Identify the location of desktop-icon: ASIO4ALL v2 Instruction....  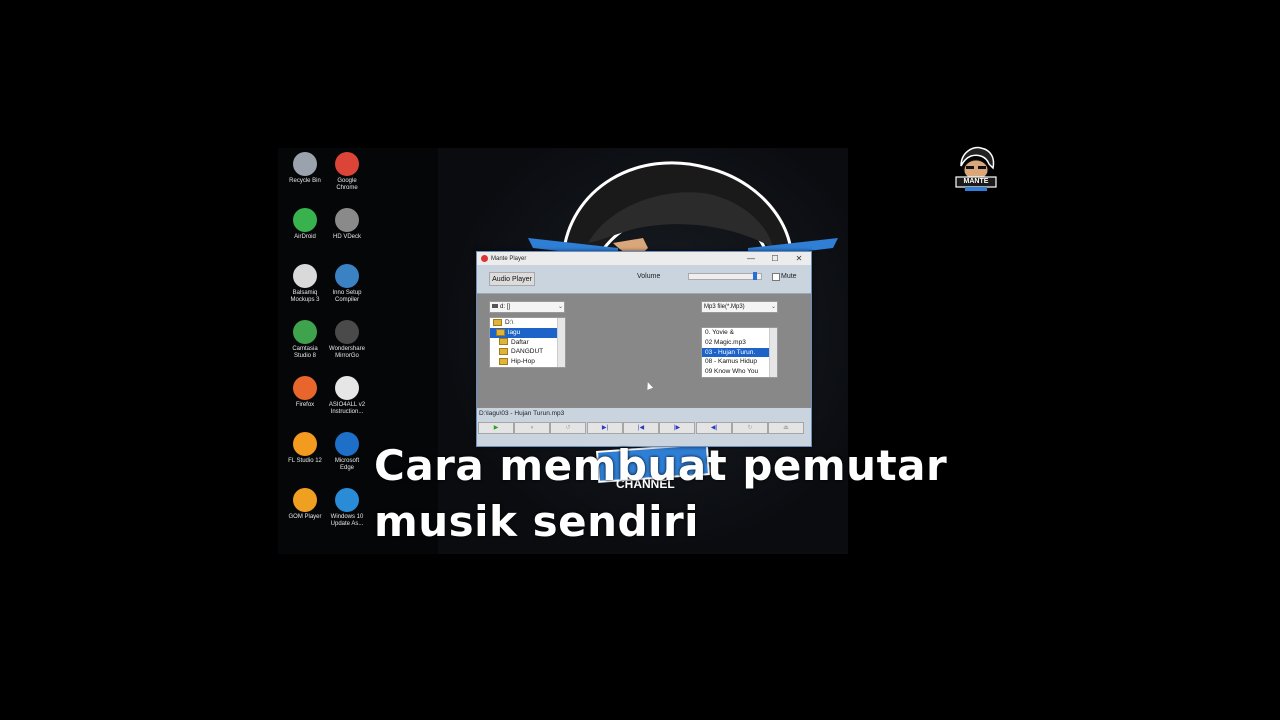
(347, 396).